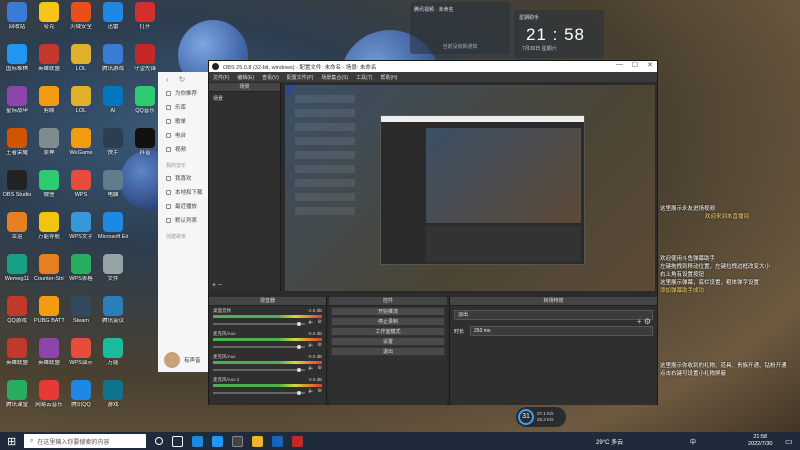 This screenshot has height=450, width=800. I want to click on notification-icon: ▭, so click(789, 441).